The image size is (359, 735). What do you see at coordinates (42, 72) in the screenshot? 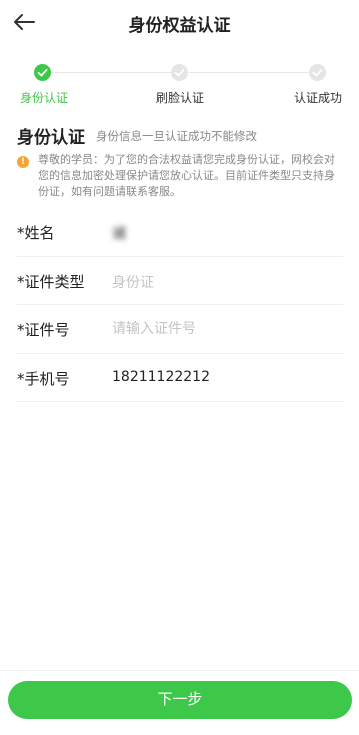
I see `step-done-icon` at bounding box center [42, 72].